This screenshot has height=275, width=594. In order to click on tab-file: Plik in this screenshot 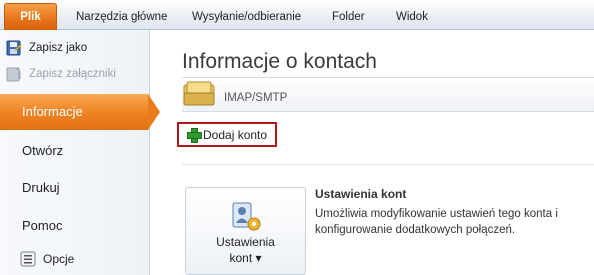, I will do `click(30, 16)`.